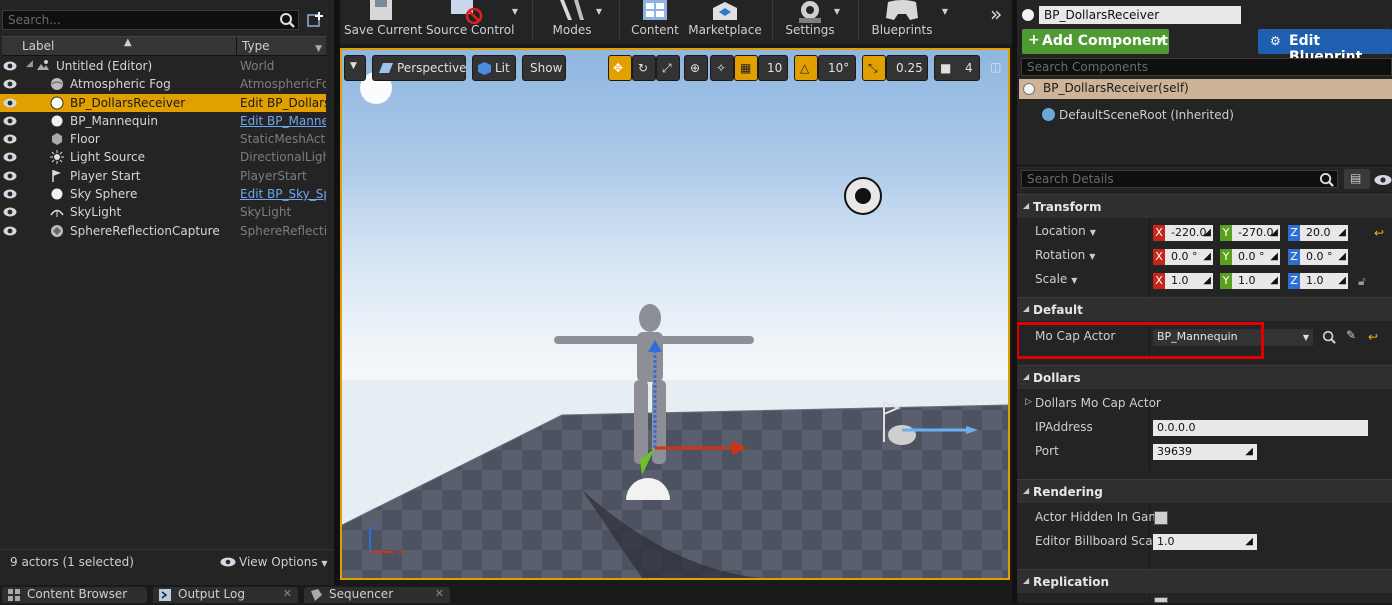  Describe the element at coordinates (668, 68) in the screenshot. I see `scale-mode-button: ⤢` at that location.